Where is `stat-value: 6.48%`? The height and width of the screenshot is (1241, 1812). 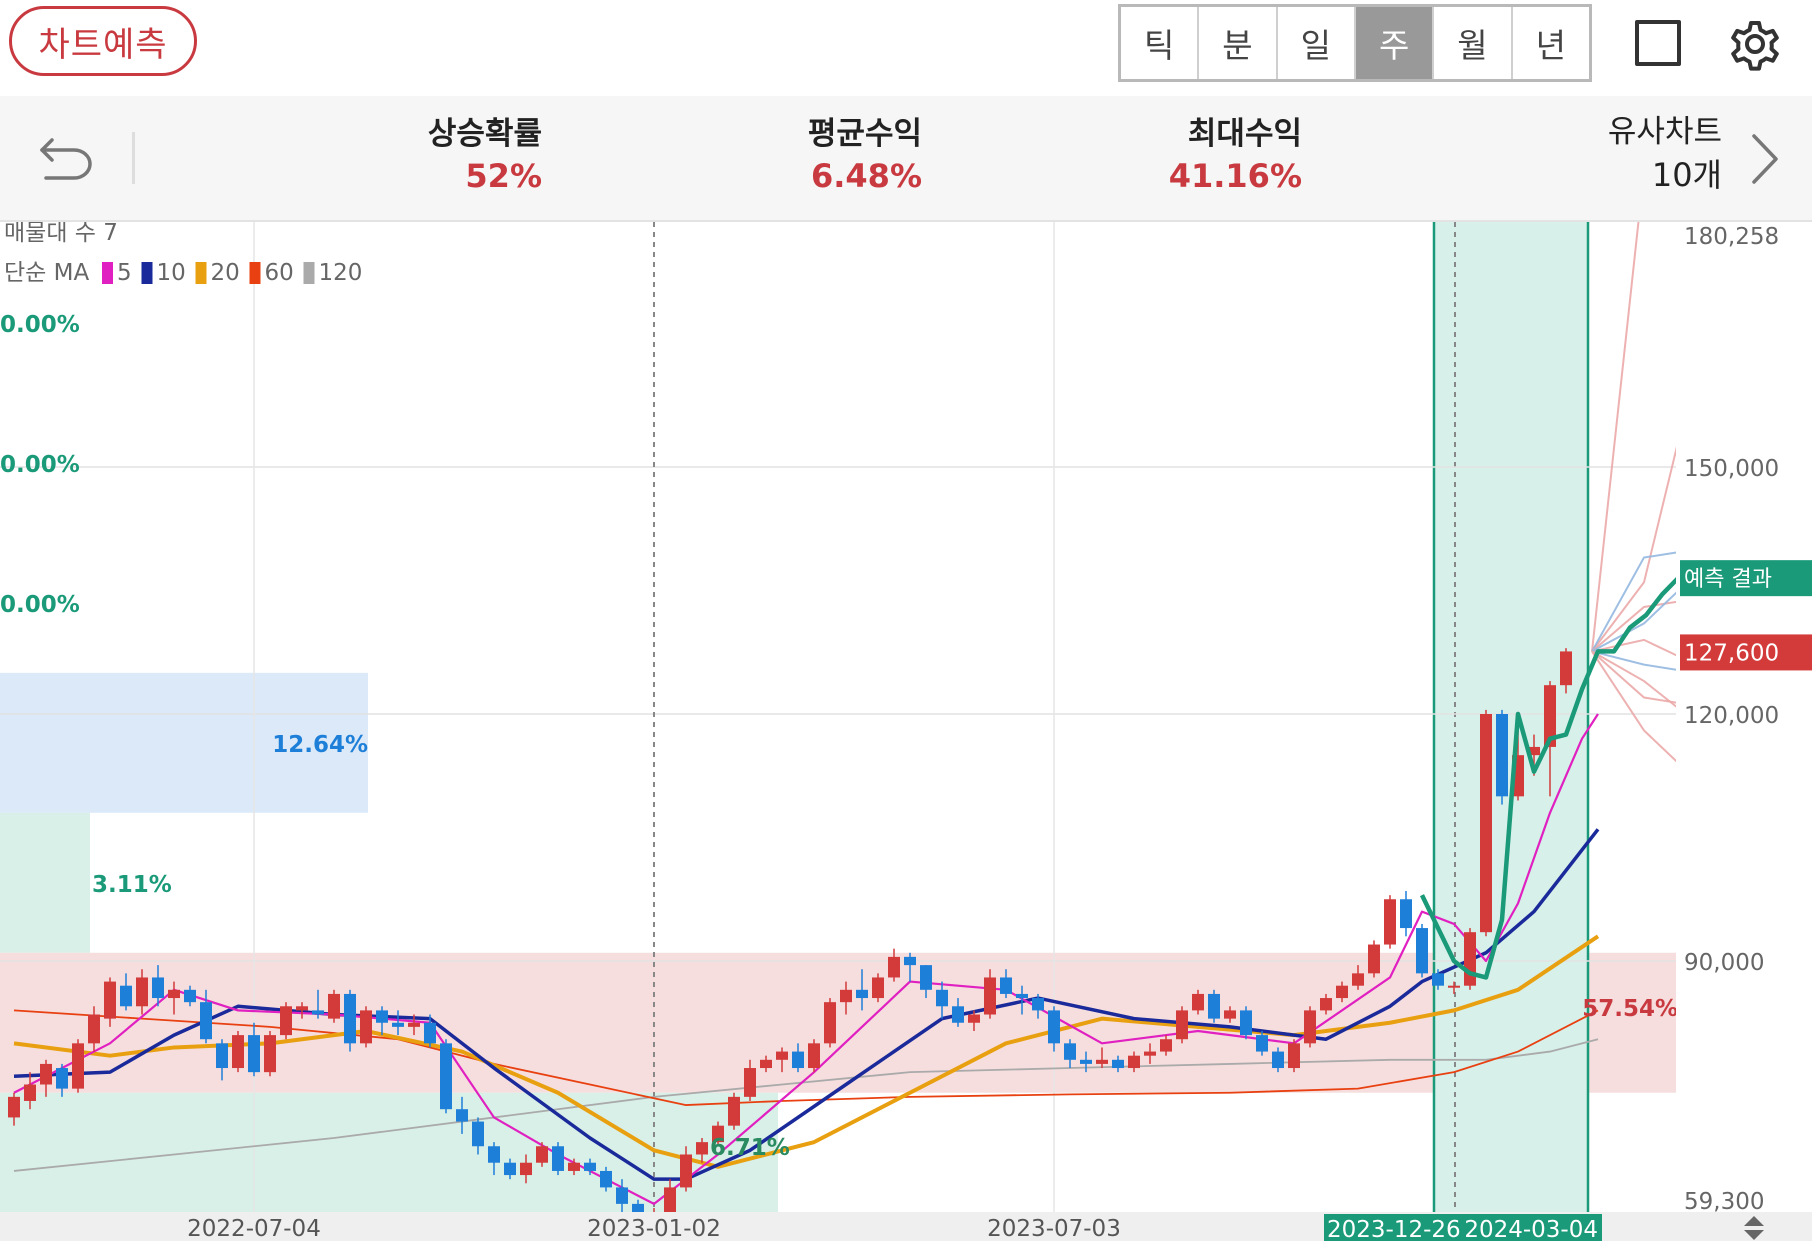
stat-value: 6.48% is located at coordinates (866, 176).